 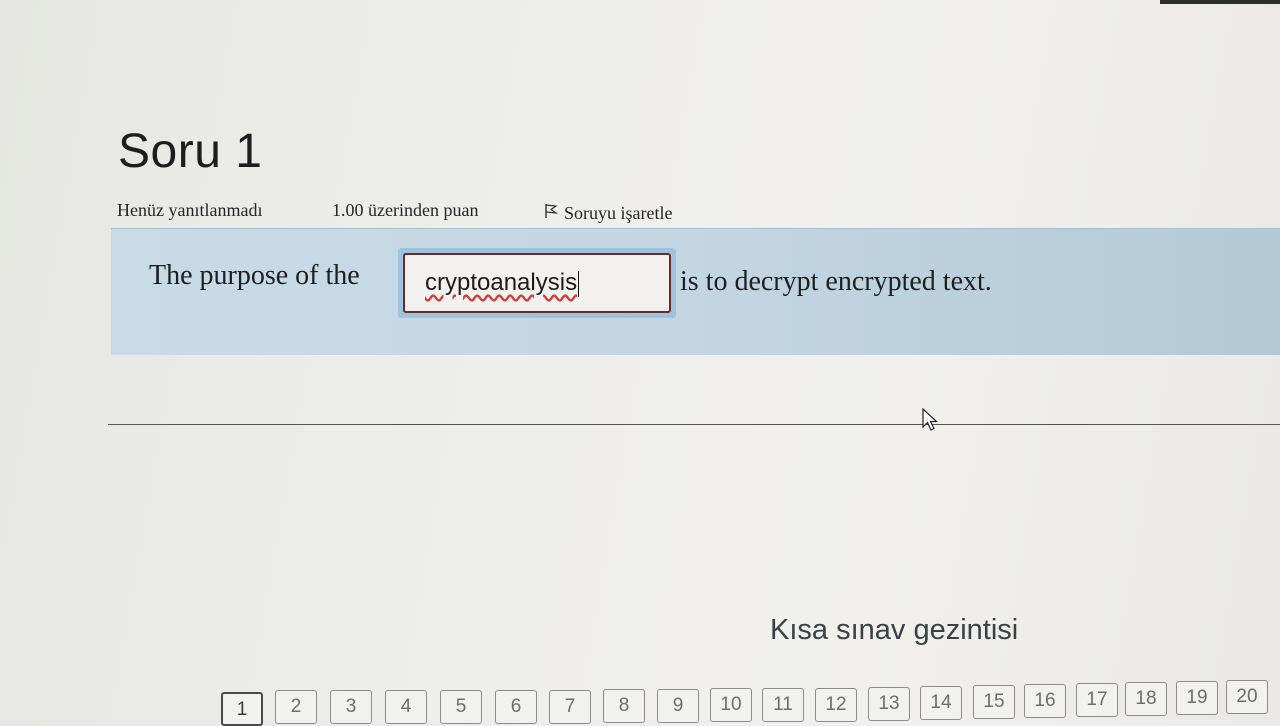 I want to click on quiz-nav-button-6: 6, so click(x=516, y=707).